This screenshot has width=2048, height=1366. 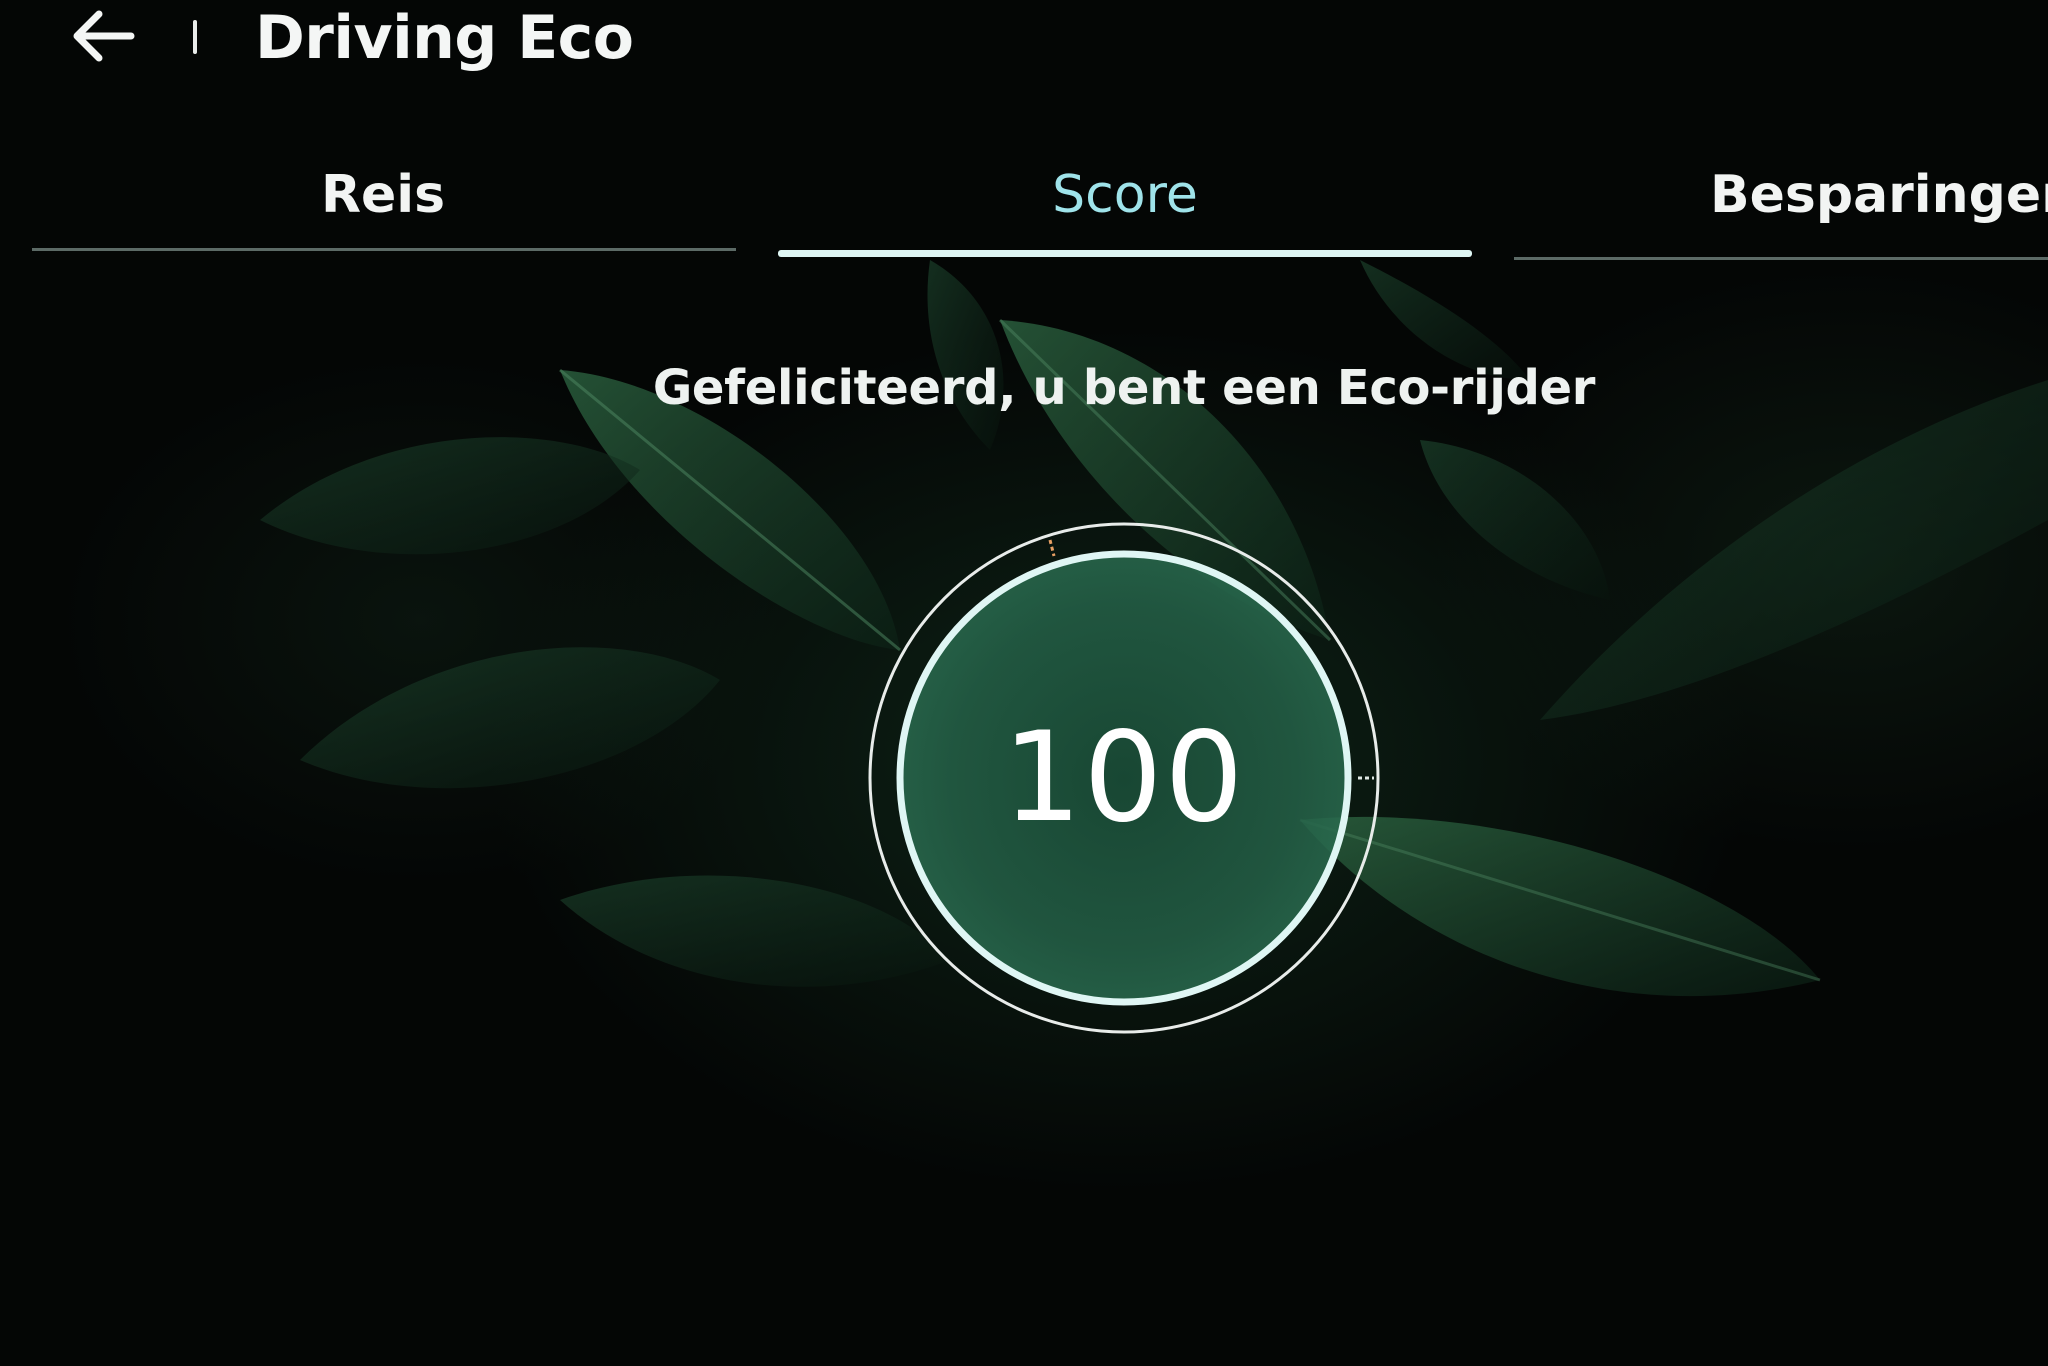 What do you see at coordinates (1024, 40) in the screenshot?
I see `header-bar: Driving Eco` at bounding box center [1024, 40].